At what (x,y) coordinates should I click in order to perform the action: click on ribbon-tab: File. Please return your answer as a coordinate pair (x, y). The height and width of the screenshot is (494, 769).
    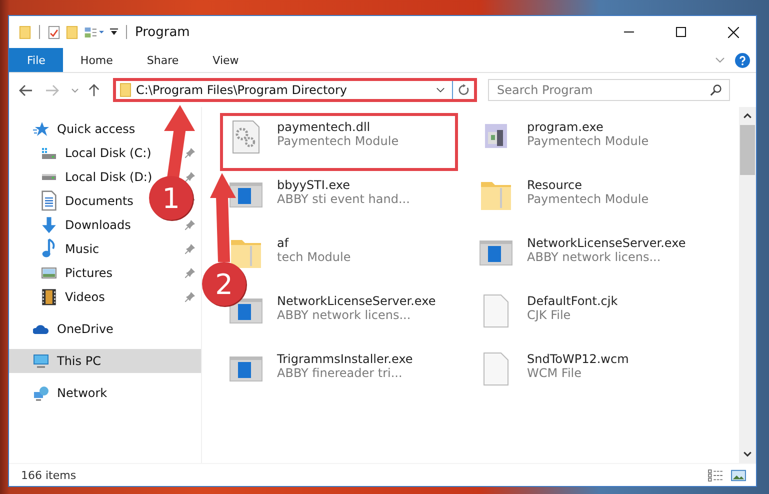
    Looking at the image, I should click on (36, 60).